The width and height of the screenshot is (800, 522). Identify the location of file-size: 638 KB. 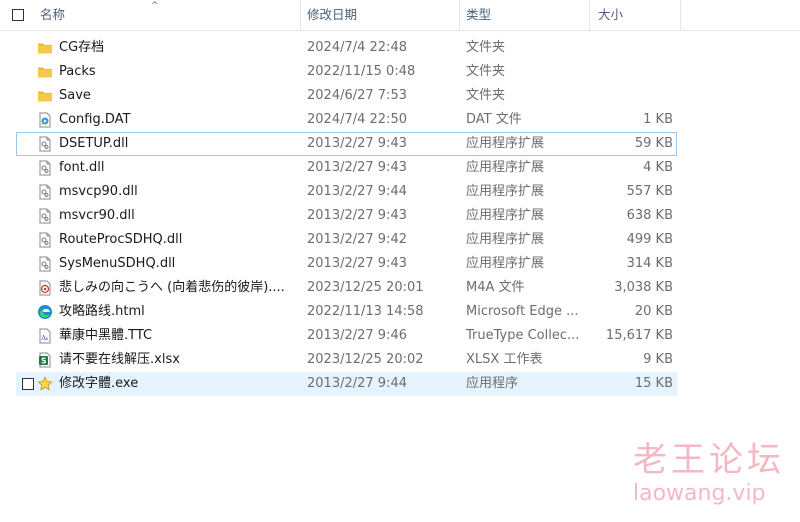
(649, 215).